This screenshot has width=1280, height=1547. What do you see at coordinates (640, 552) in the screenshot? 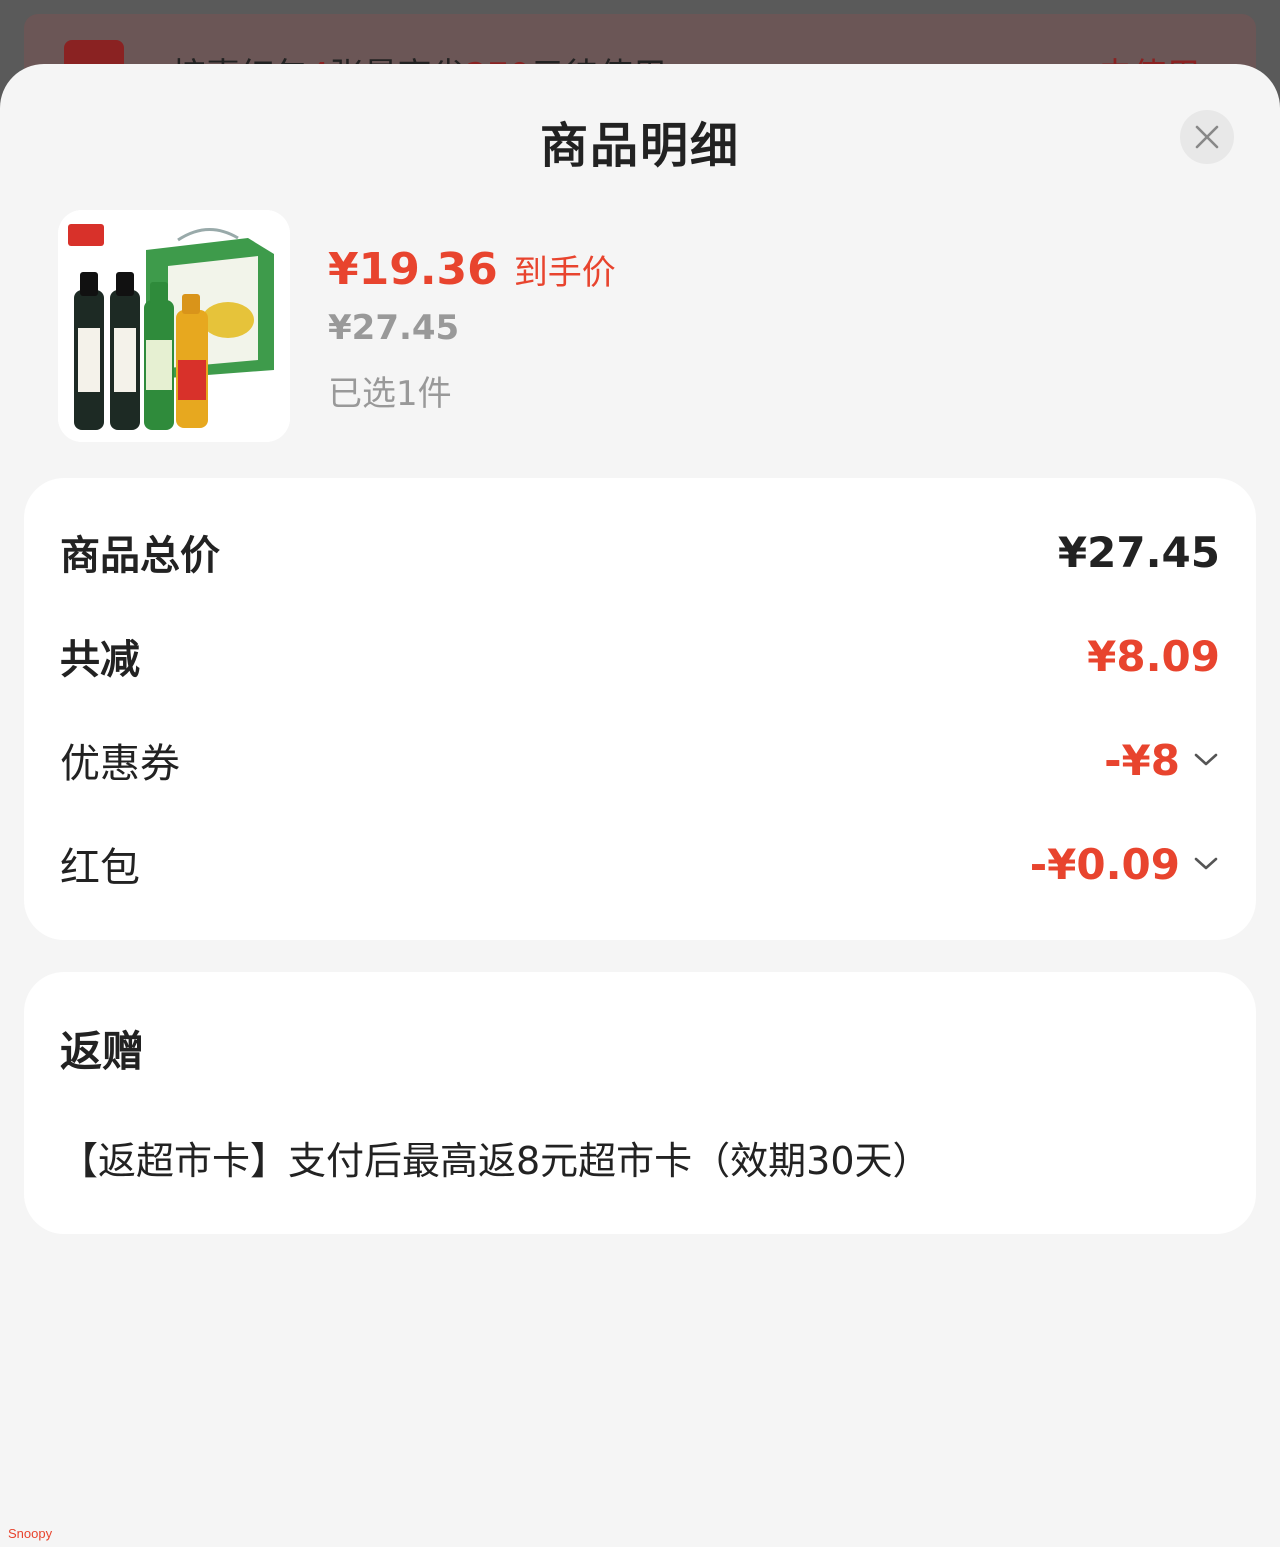
I see `summary-row-total: 商品总价 ¥27.45` at bounding box center [640, 552].